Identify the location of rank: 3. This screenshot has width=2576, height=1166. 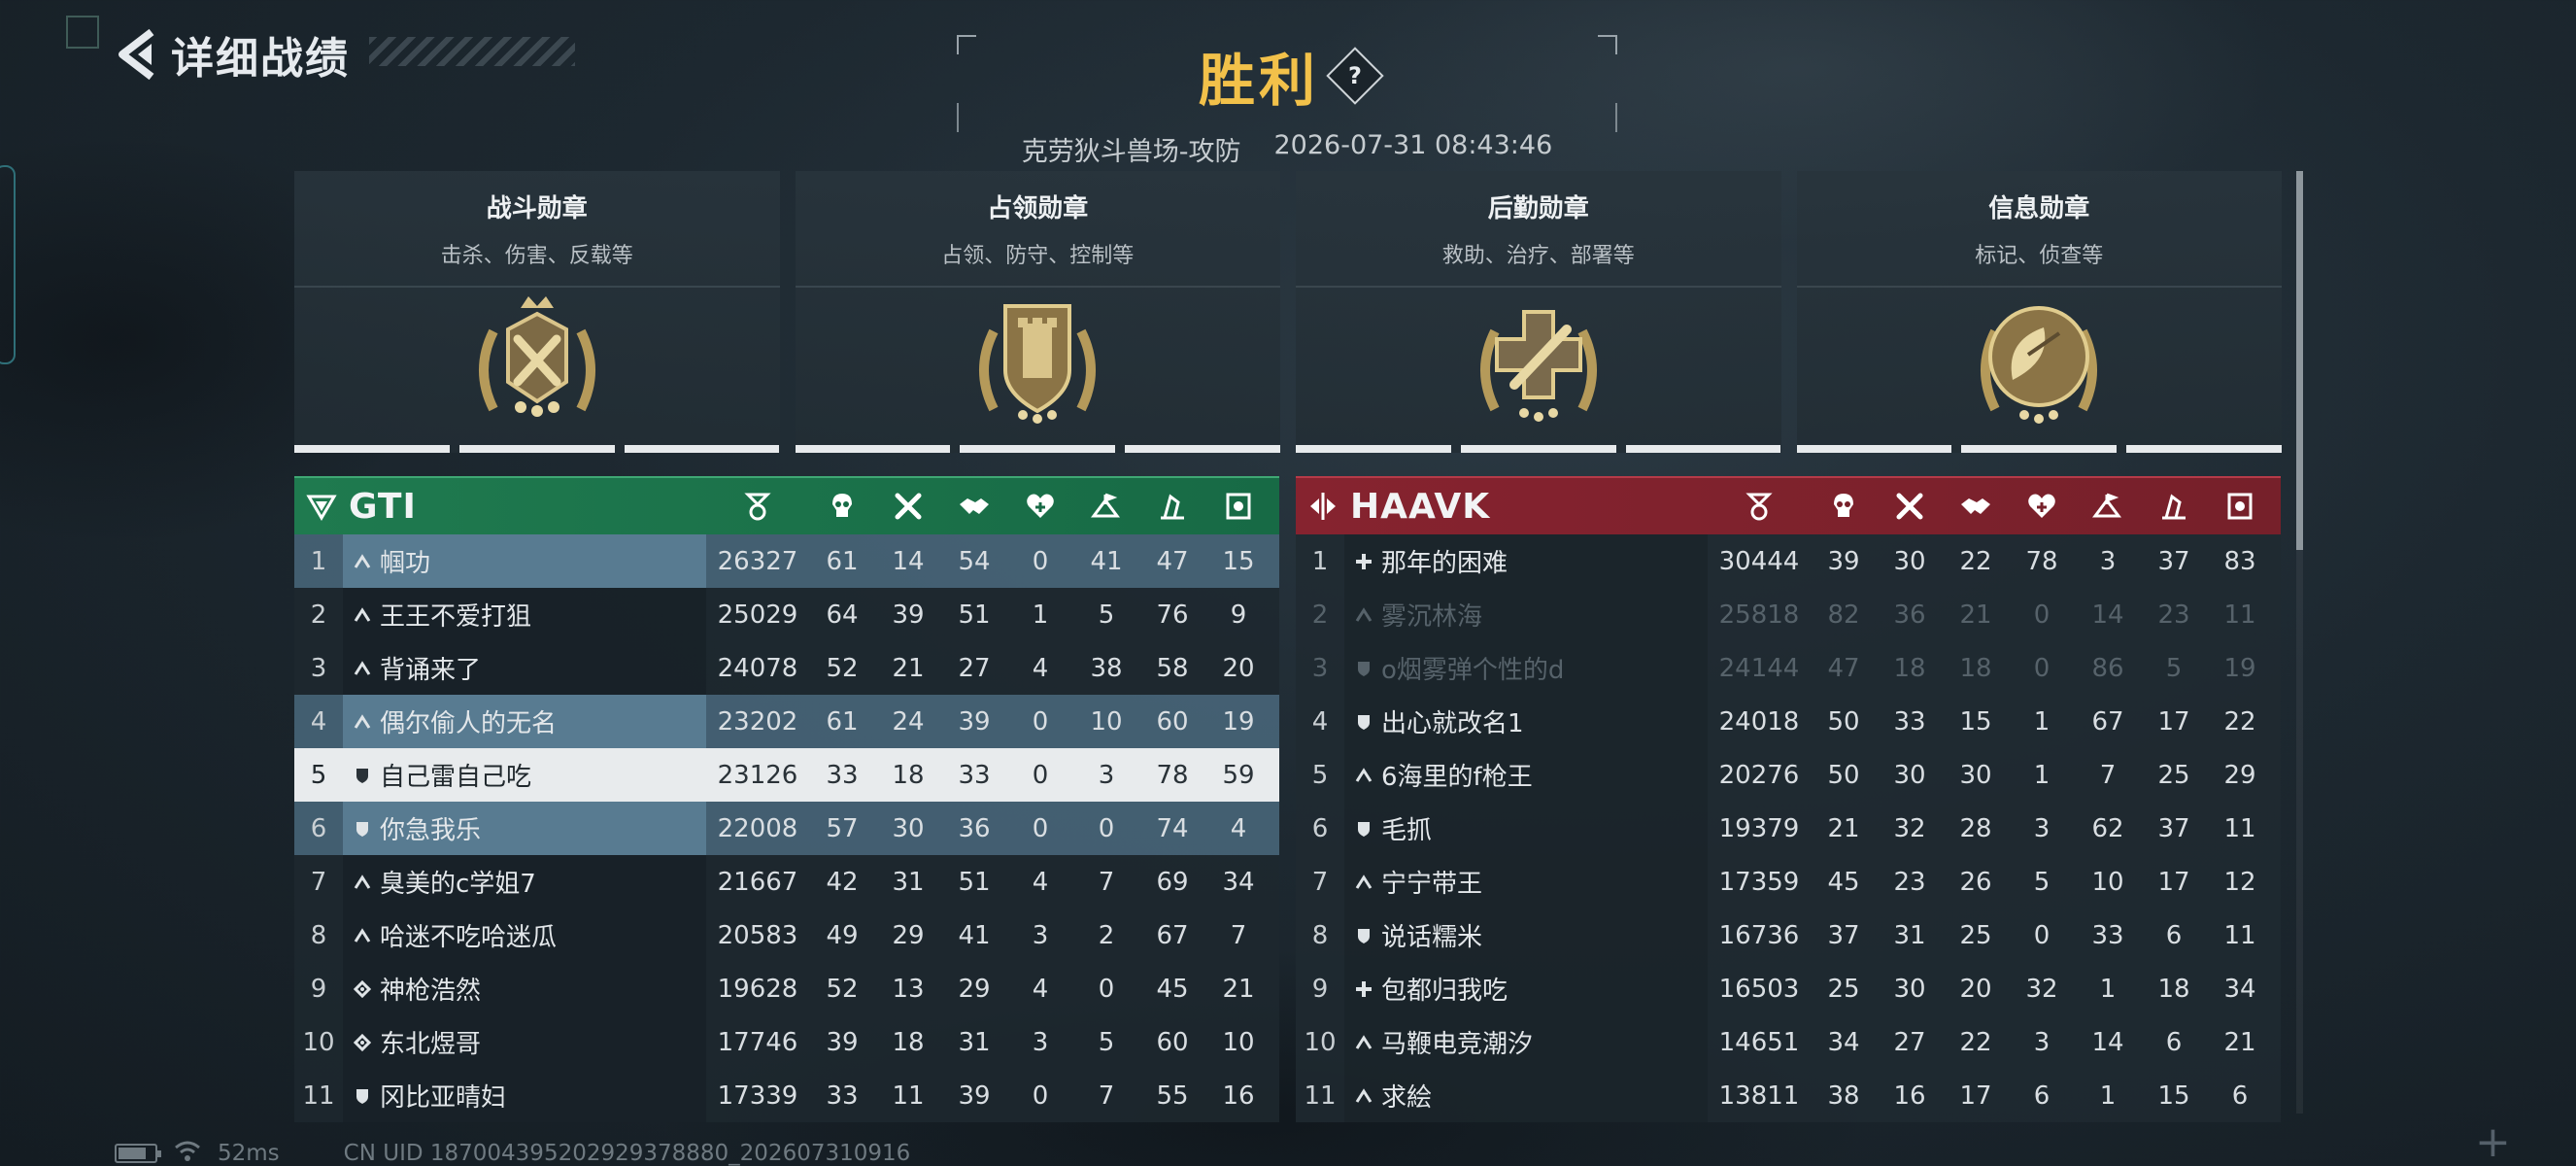
(1320, 668).